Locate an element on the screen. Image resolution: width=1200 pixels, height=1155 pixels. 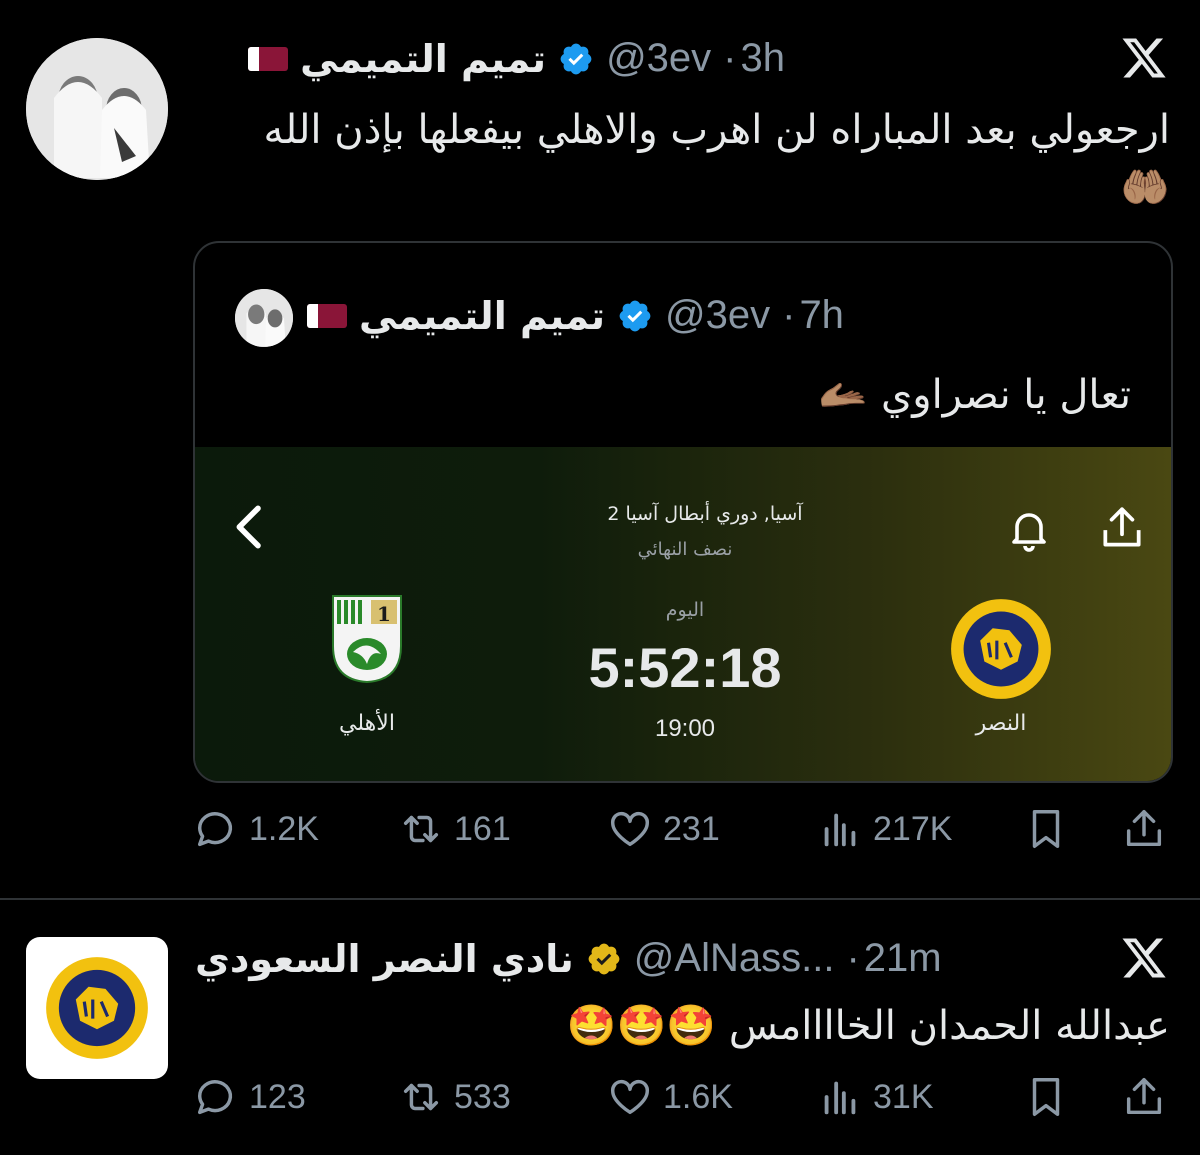
tweet-text-emoji: 🤲🏽 is located at coordinates (1145, 188).